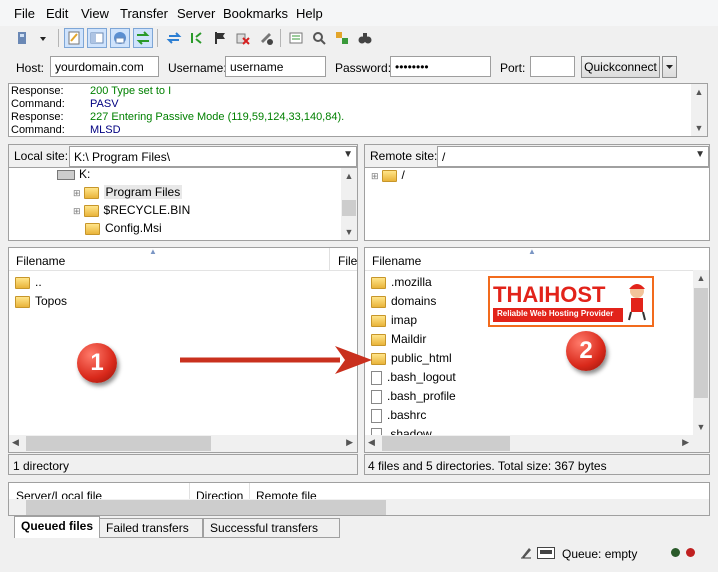 This screenshot has width=718, height=572. Describe the element at coordinates (600, 554) in the screenshot. I see `queue-status-text: Queue: empty` at that location.